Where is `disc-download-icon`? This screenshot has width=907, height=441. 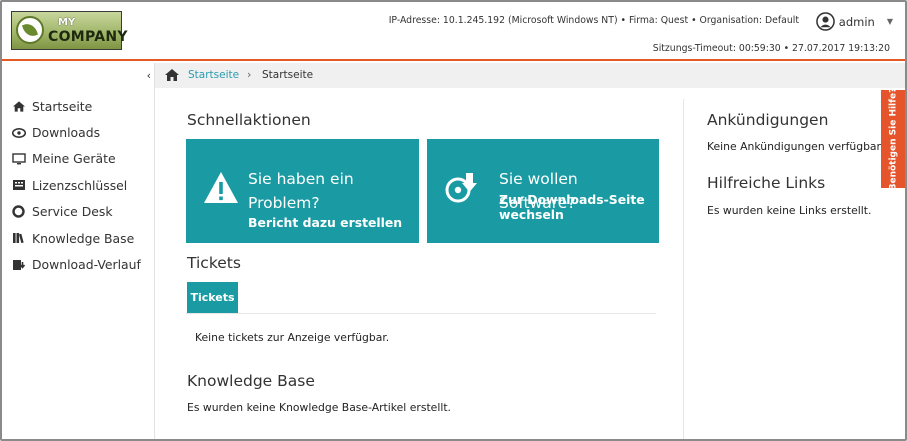 disc-download-icon is located at coordinates (461, 188).